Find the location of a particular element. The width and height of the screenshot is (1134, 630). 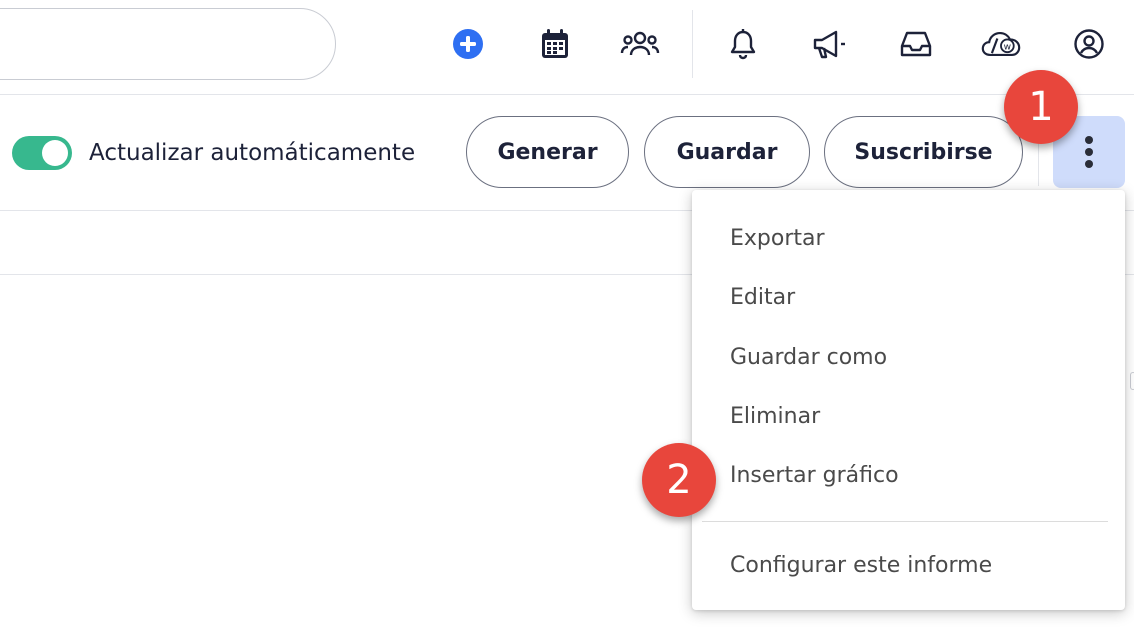

menu-divider is located at coordinates (905, 521).